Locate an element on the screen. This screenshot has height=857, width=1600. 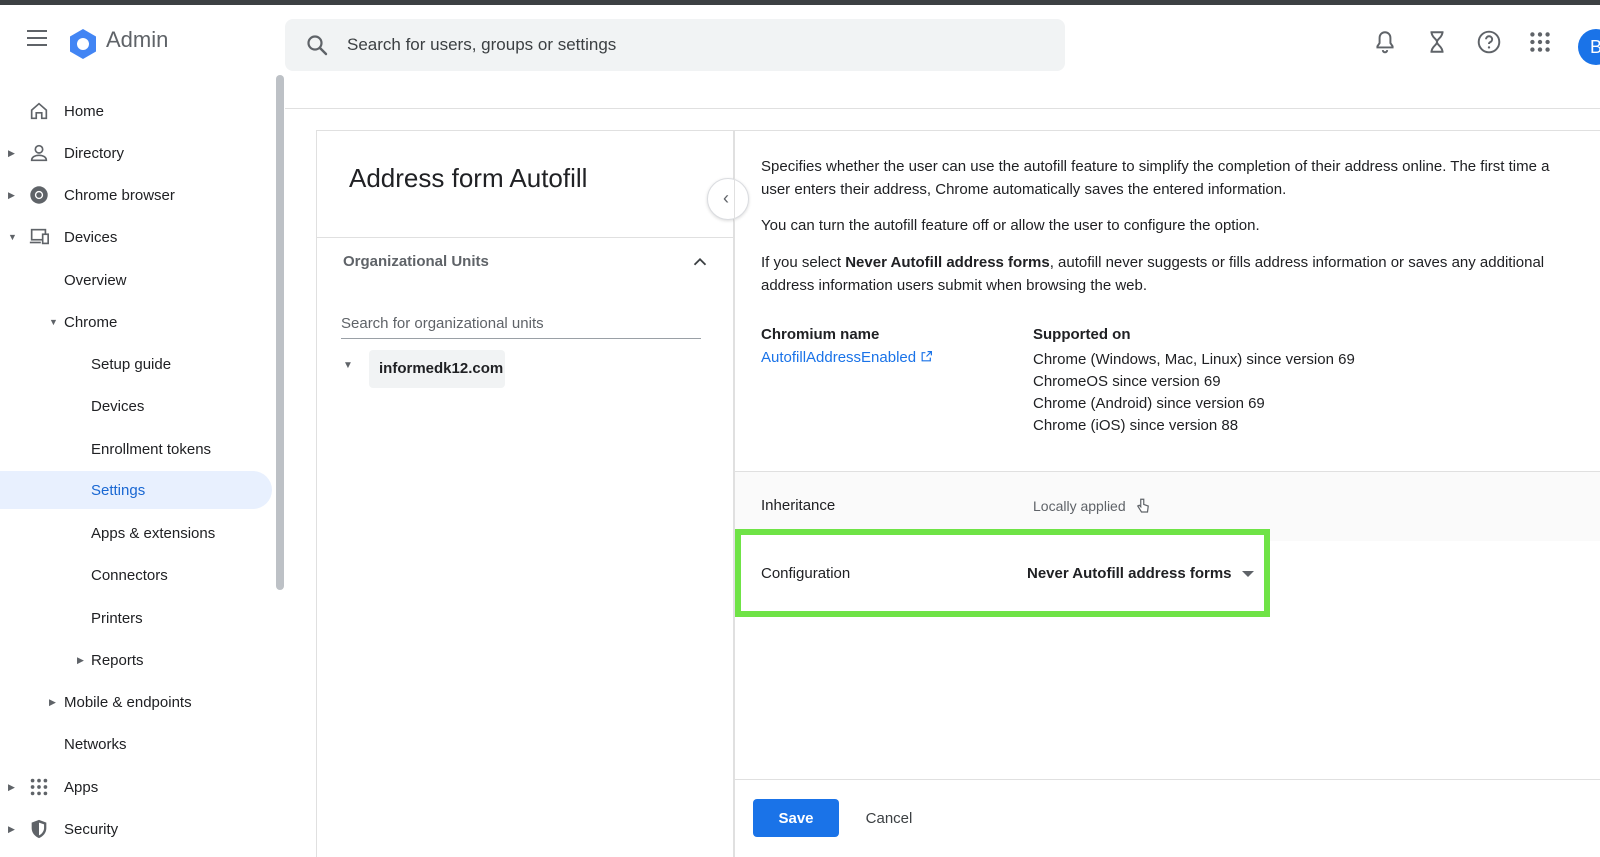
configuration-dropdown: Never Autofill address forms is located at coordinates (1140, 573).